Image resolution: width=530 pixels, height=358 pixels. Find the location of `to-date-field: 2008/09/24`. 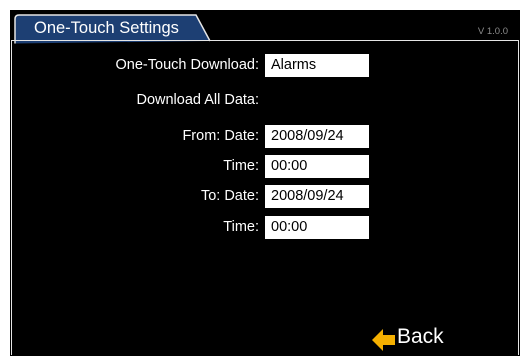

to-date-field: 2008/09/24 is located at coordinates (317, 196).